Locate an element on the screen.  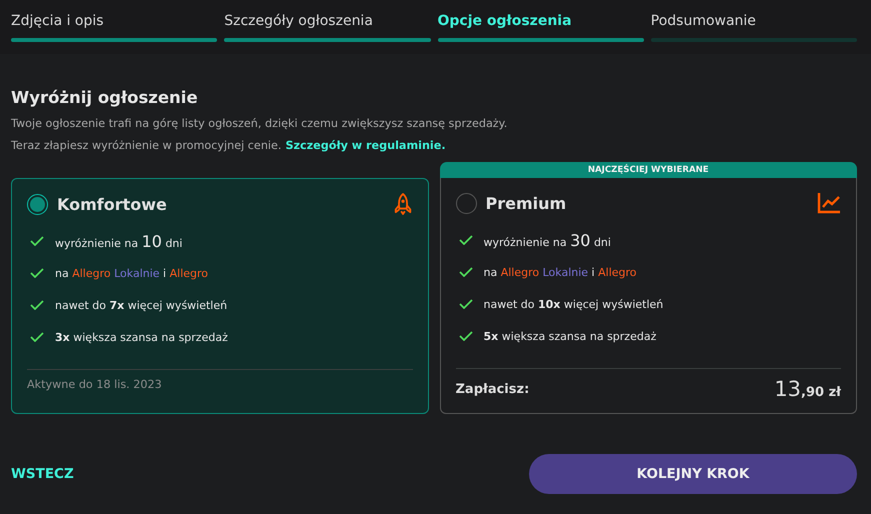
feature-text: 5x większa szansa na sprzedaż is located at coordinates (570, 336).